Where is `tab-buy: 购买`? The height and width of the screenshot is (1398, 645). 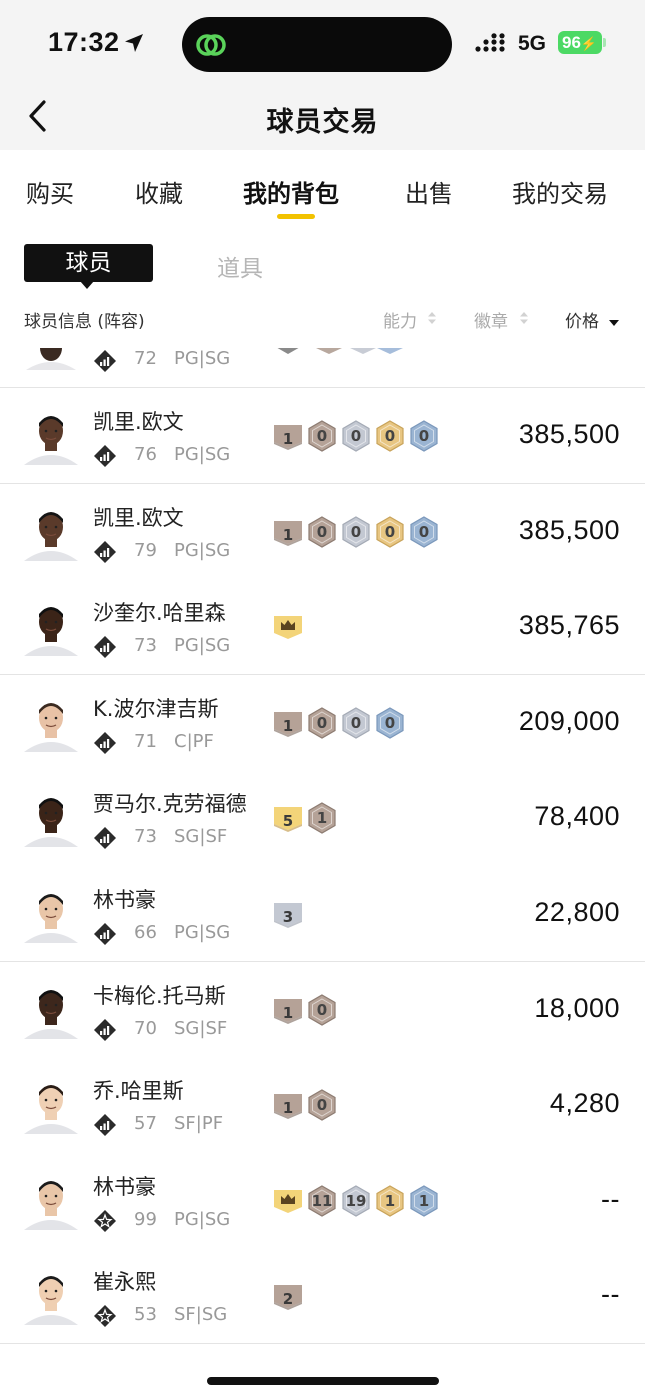
tab-buy: 购买 is located at coordinates (50, 191).